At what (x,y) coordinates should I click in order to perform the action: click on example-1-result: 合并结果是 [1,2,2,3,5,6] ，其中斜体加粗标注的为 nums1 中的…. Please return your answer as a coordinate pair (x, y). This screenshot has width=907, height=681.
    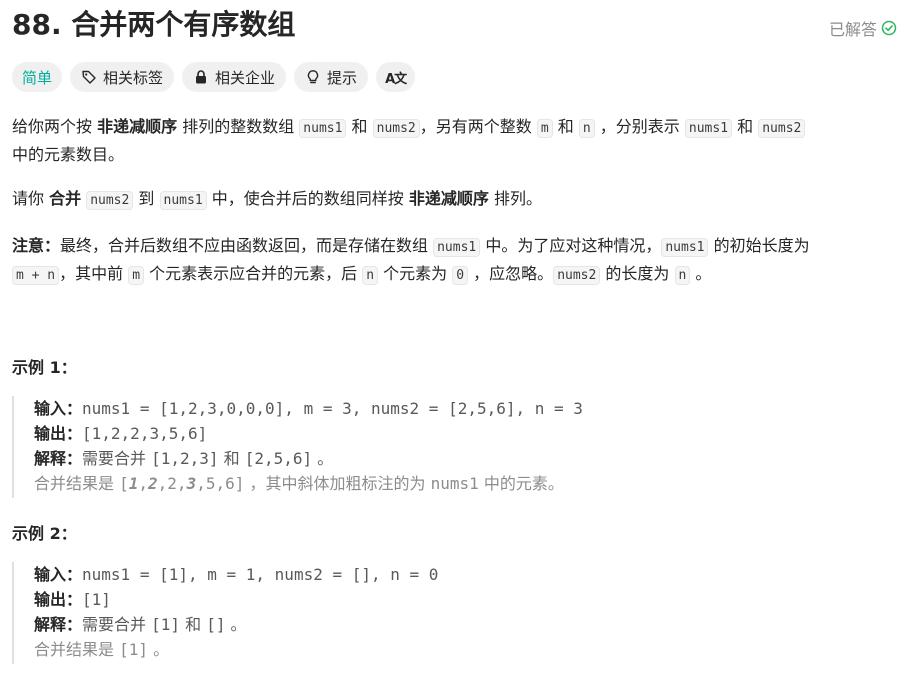
    Looking at the image, I should click on (299, 483).